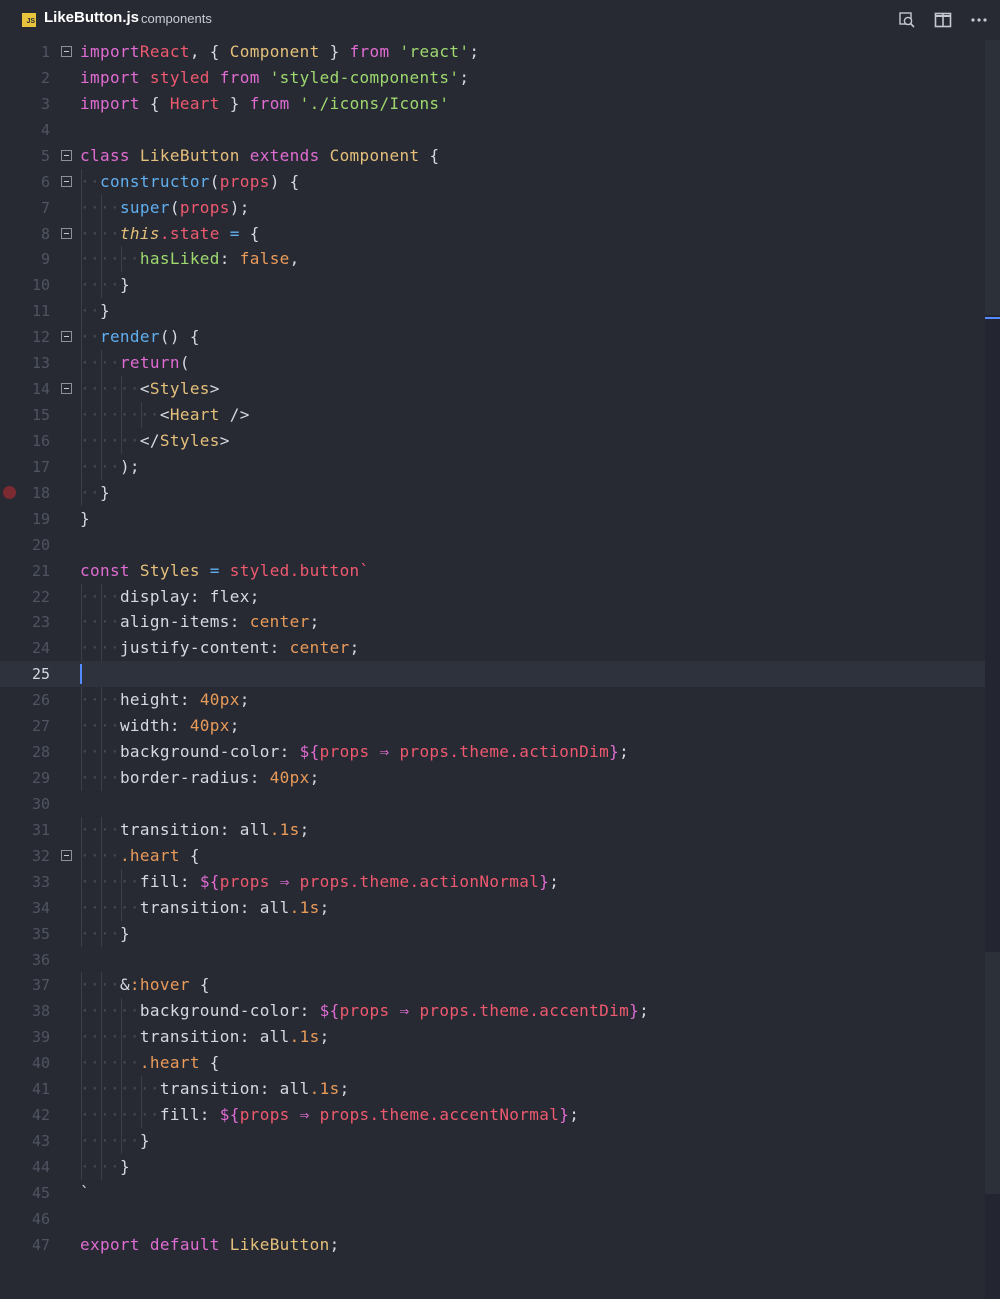  Describe the element at coordinates (492, 207) in the screenshot. I see `code-line: 7 ···· super(props);` at that location.